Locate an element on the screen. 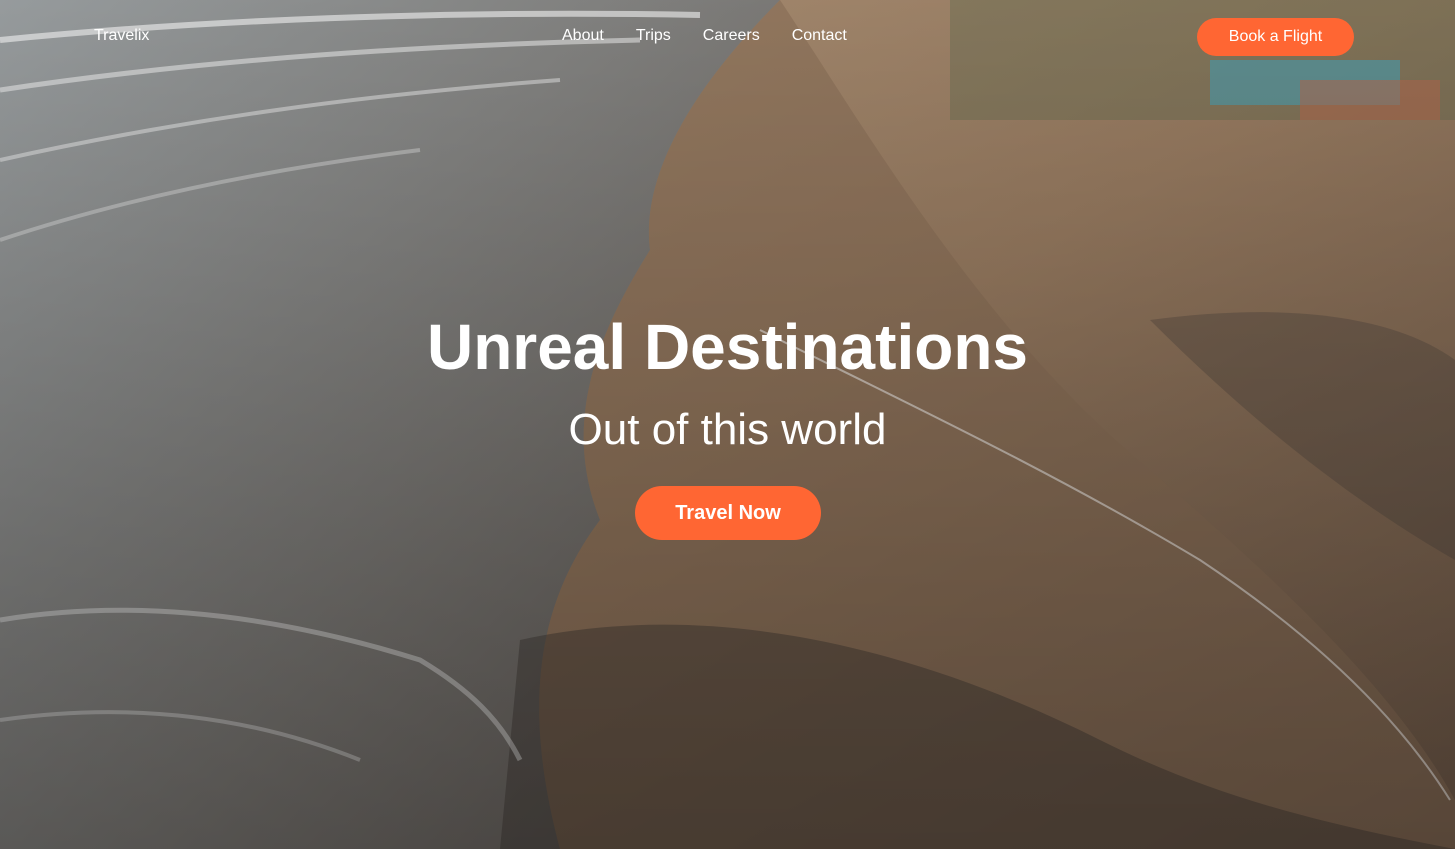 The image size is (1455, 849). nav-item-careers: Careers is located at coordinates (731, 36).